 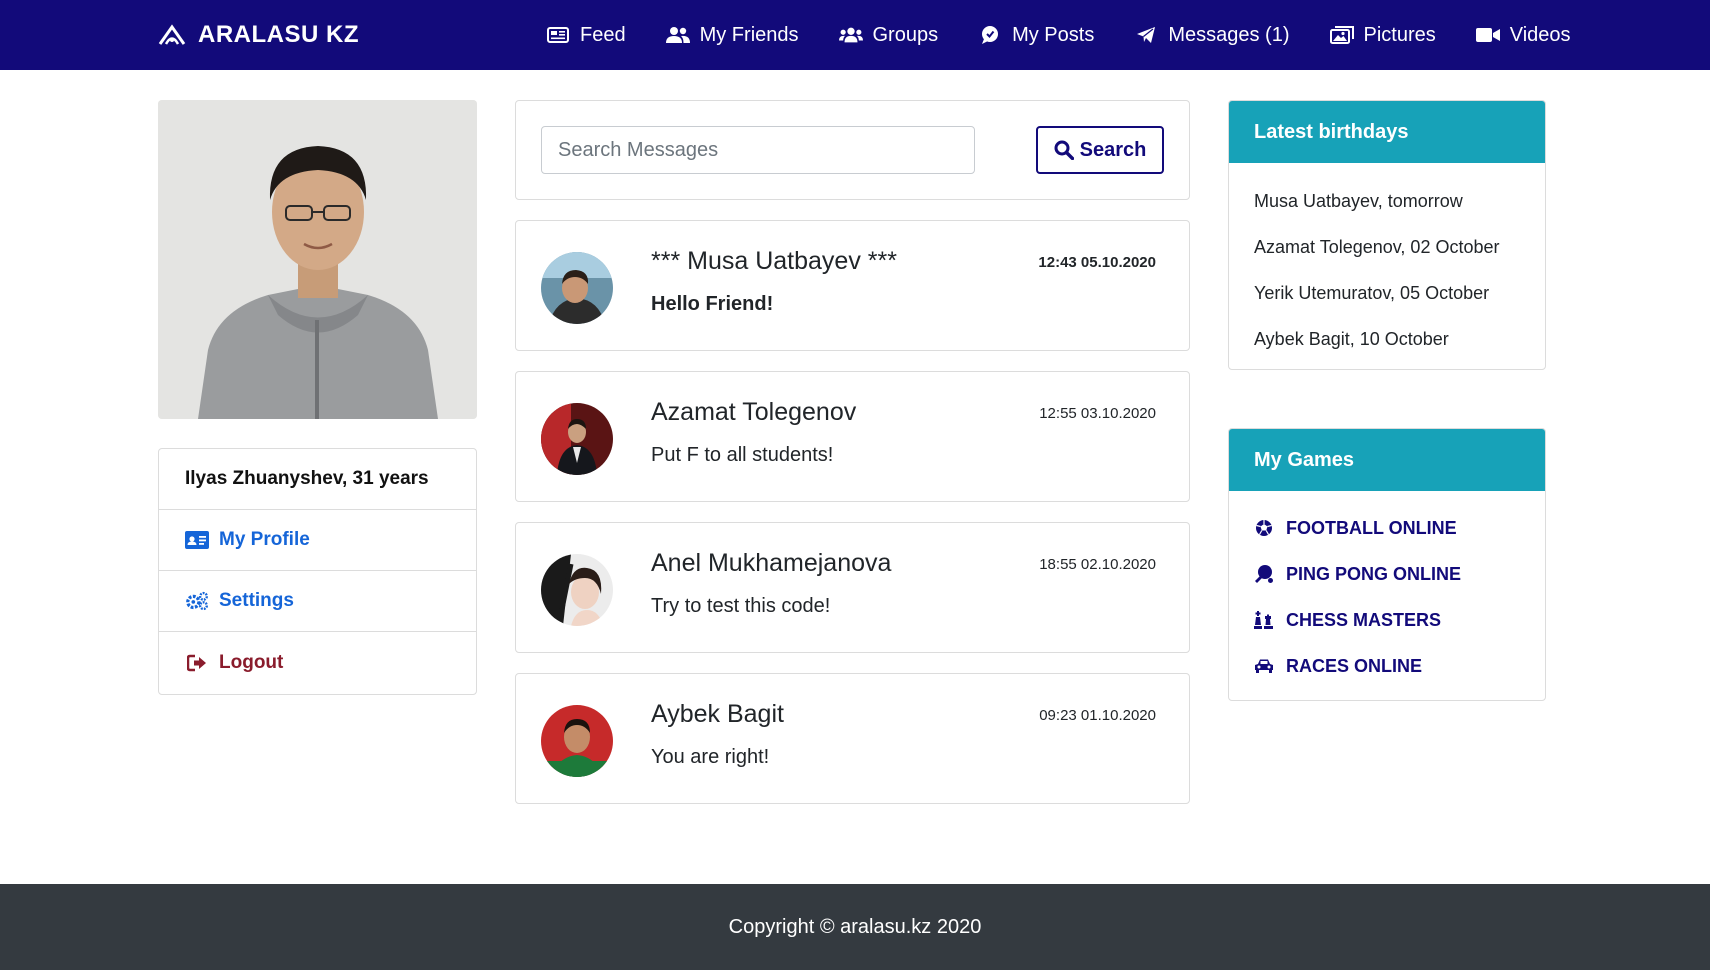 I want to click on search-button: Search, so click(x=1100, y=150).